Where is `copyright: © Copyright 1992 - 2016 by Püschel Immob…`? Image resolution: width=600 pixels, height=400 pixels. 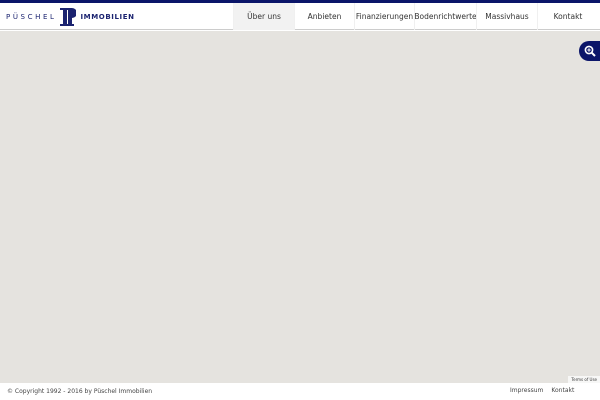 copyright: © Copyright 1992 - 2016 by Püschel Immob… is located at coordinates (80, 391).